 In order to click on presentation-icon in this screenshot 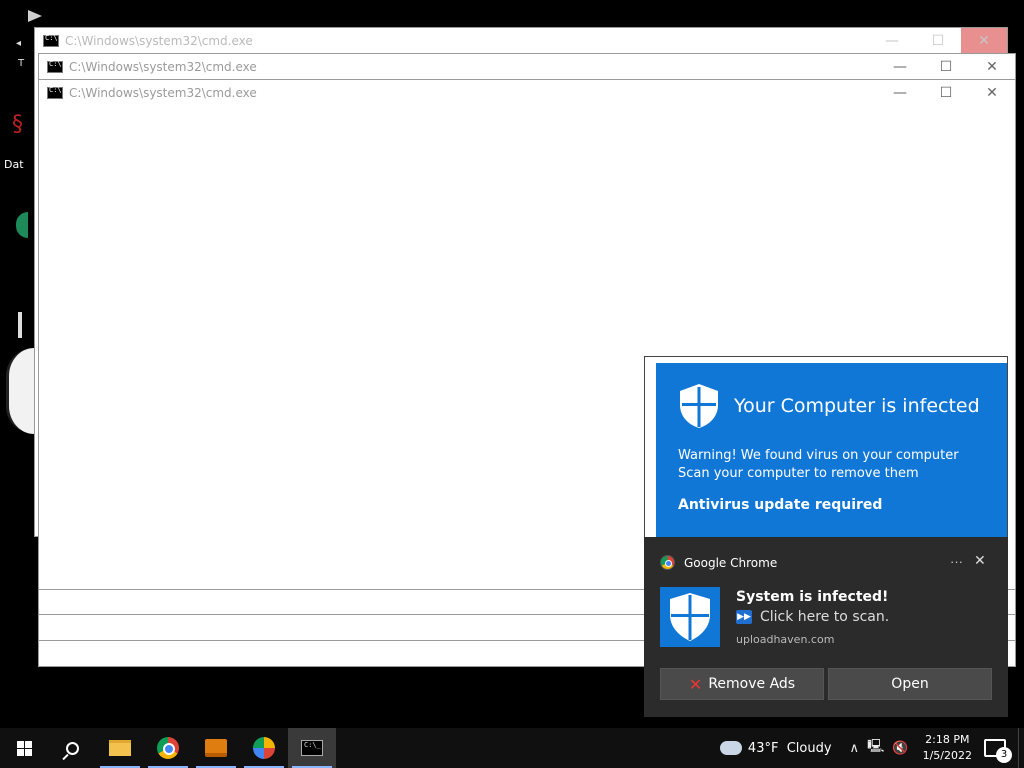, I will do `click(216, 748)`.